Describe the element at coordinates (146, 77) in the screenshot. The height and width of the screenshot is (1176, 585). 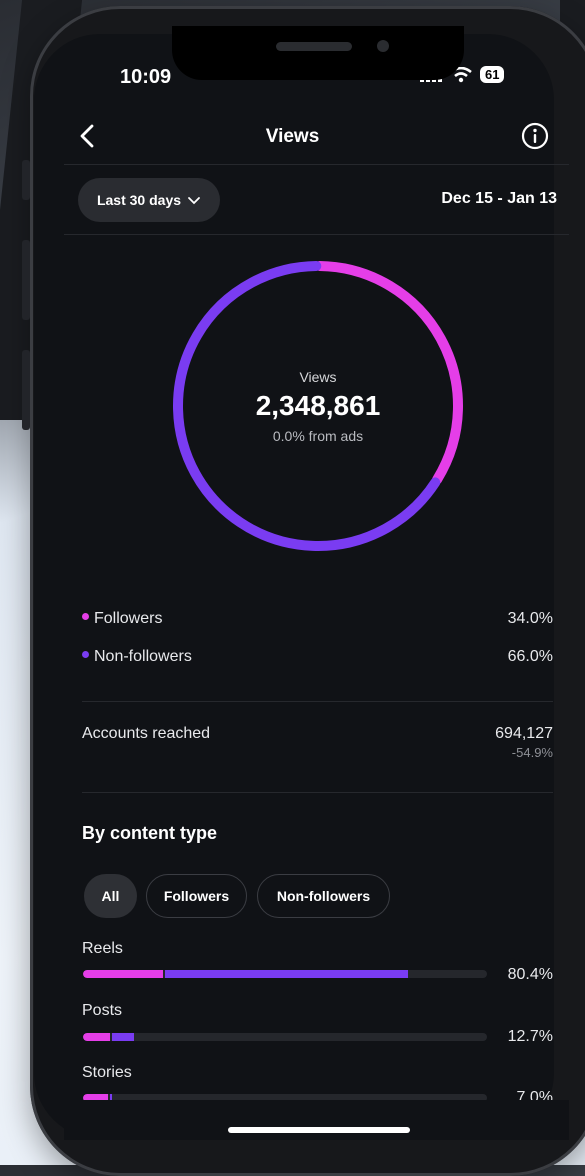
I see `status-time: 10:09` at that location.